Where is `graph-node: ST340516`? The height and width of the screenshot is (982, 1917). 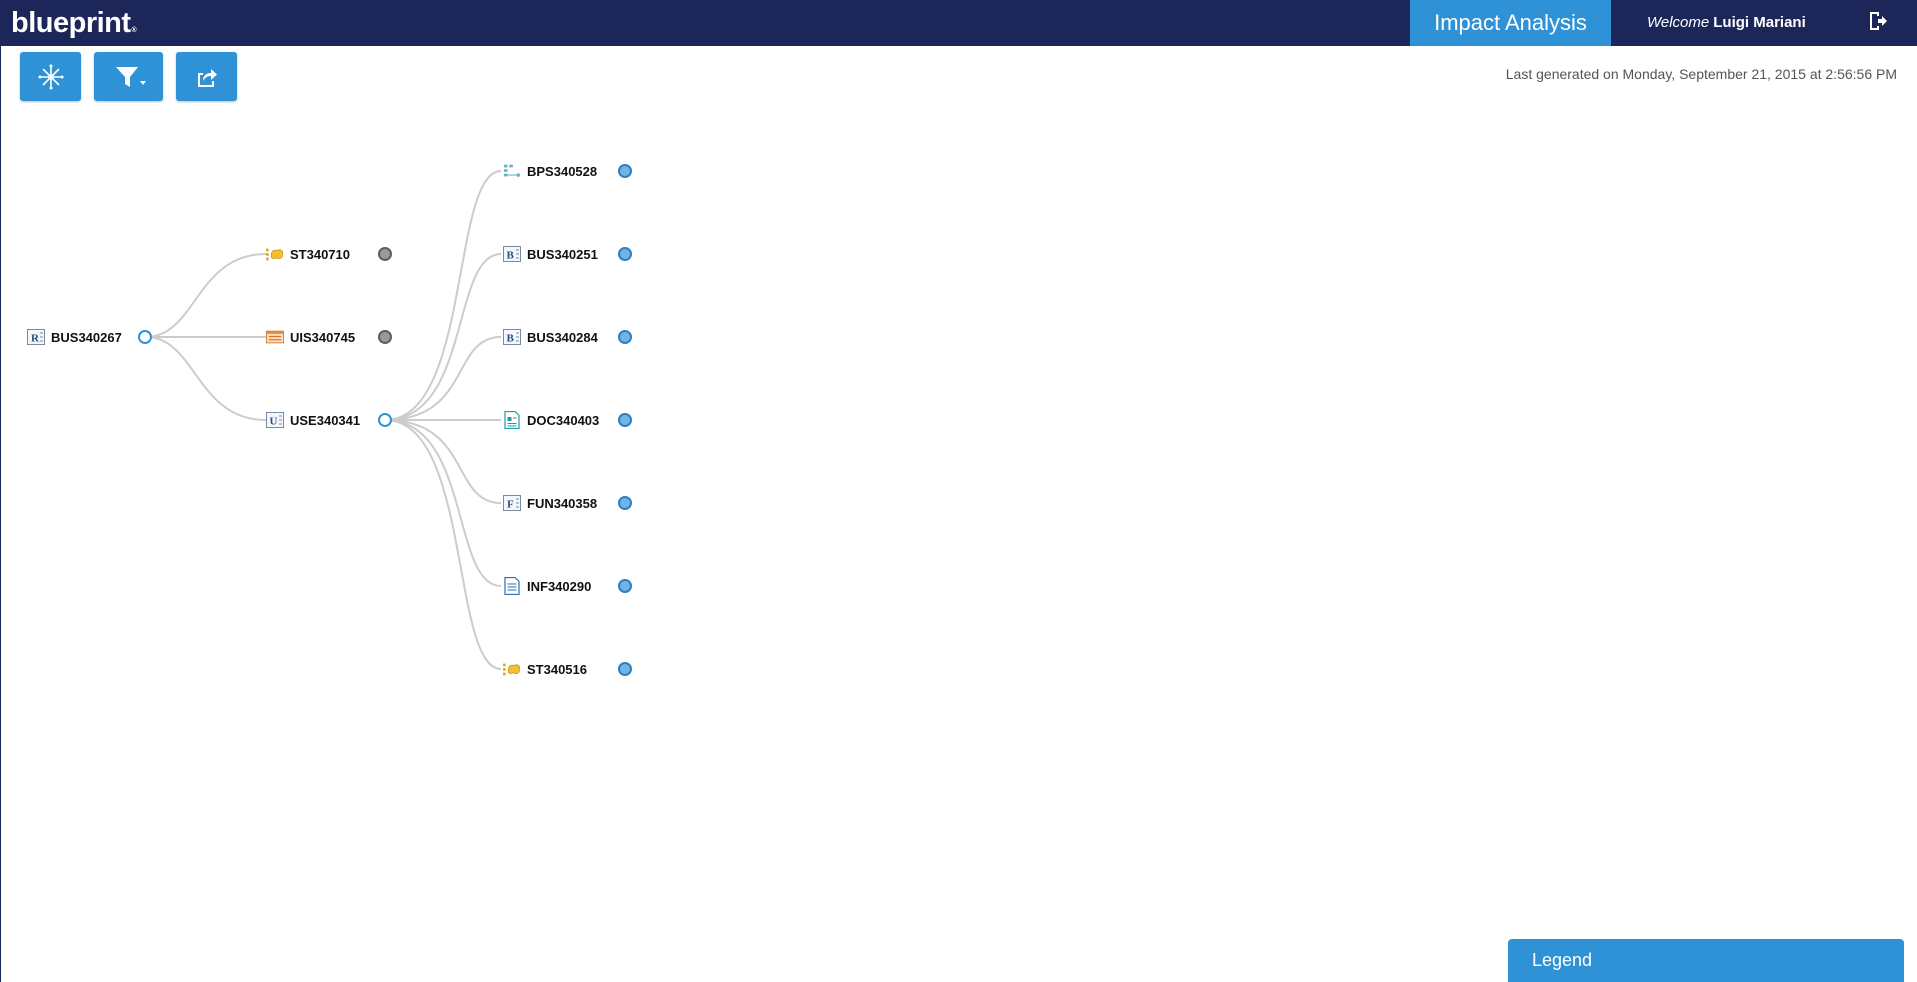
graph-node: ST340516 is located at coordinates (545, 669).